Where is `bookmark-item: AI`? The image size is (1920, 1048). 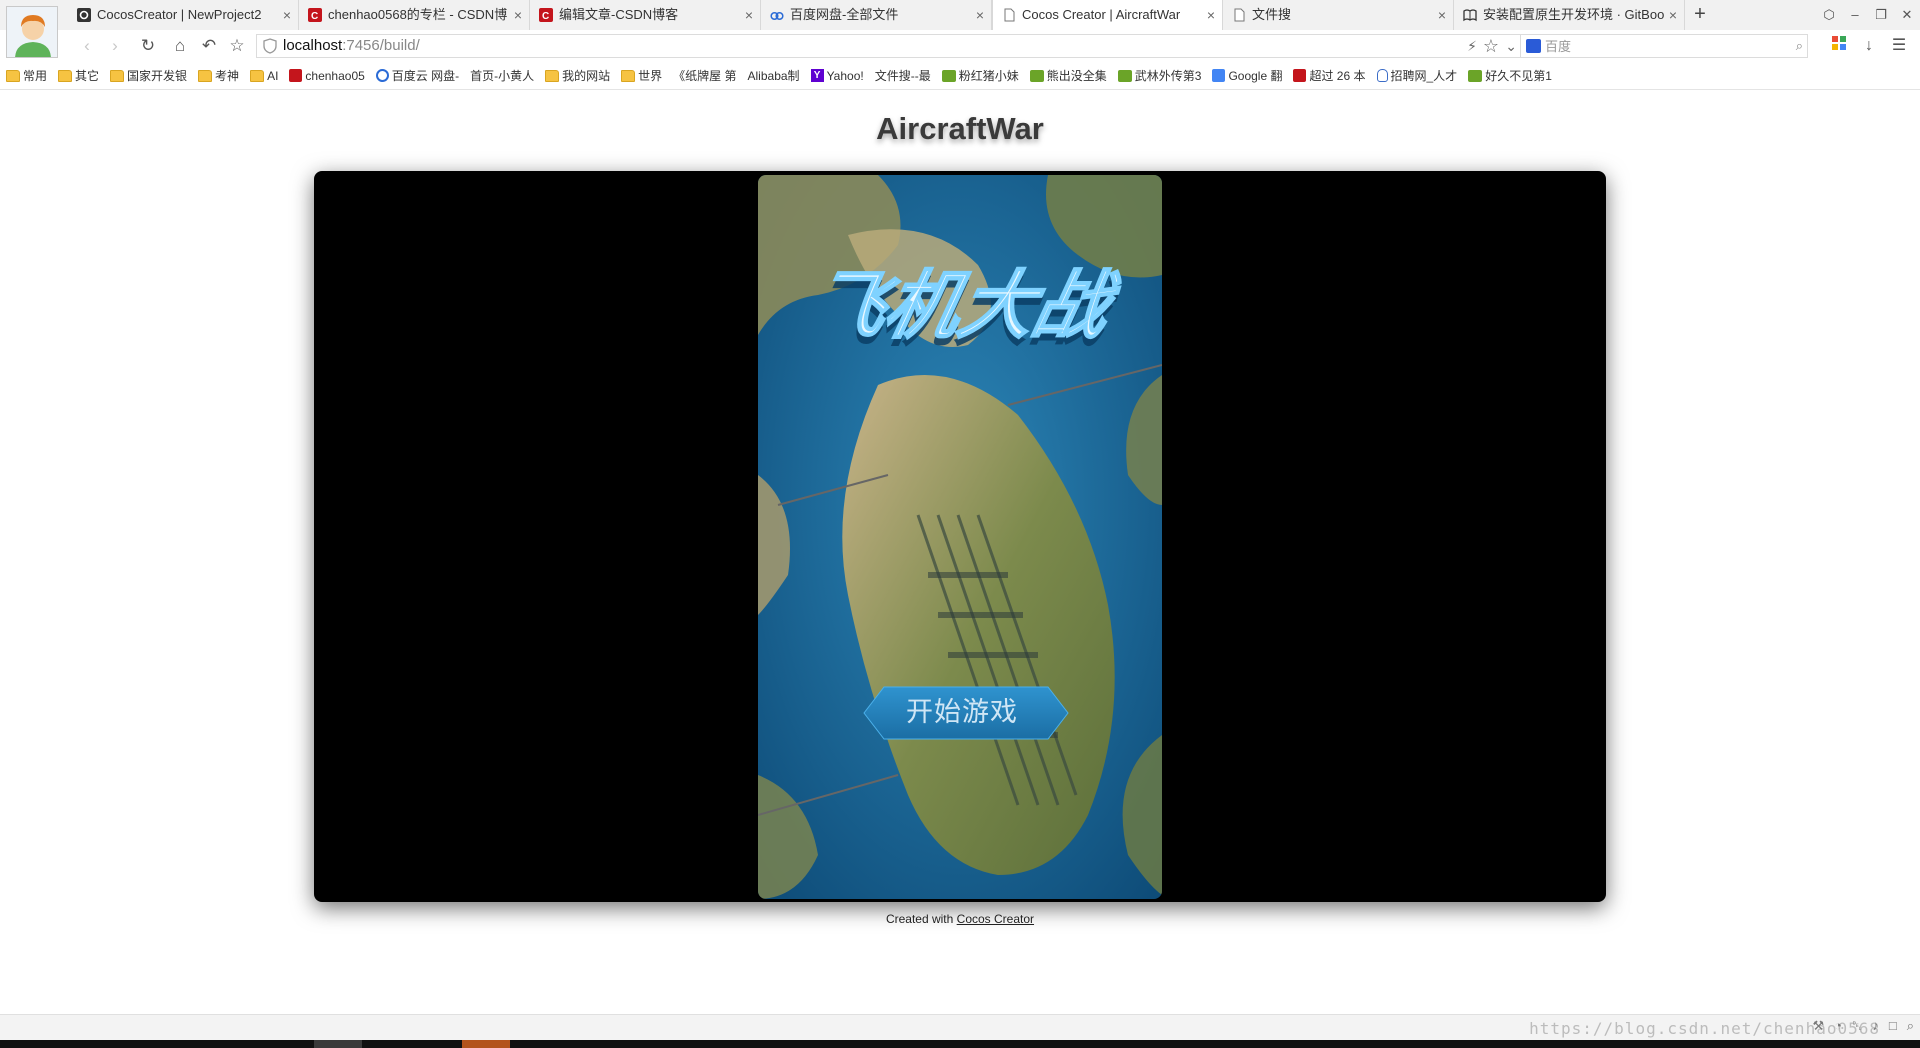 bookmark-item: AI is located at coordinates (264, 76).